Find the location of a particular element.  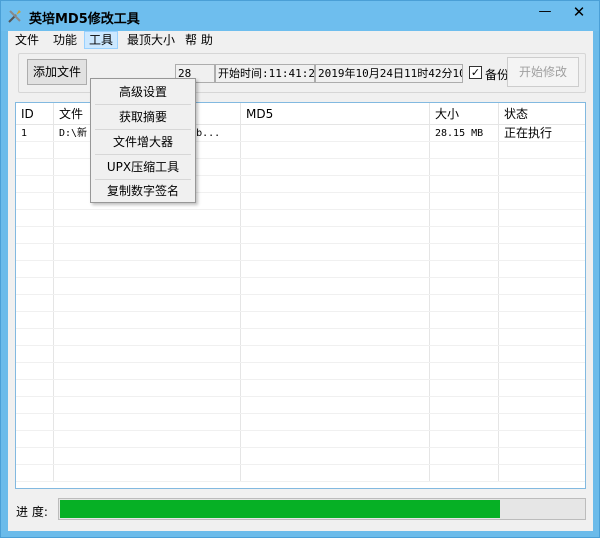

menu-item-file-enlarger: 文件增大器 is located at coordinates (143, 142).